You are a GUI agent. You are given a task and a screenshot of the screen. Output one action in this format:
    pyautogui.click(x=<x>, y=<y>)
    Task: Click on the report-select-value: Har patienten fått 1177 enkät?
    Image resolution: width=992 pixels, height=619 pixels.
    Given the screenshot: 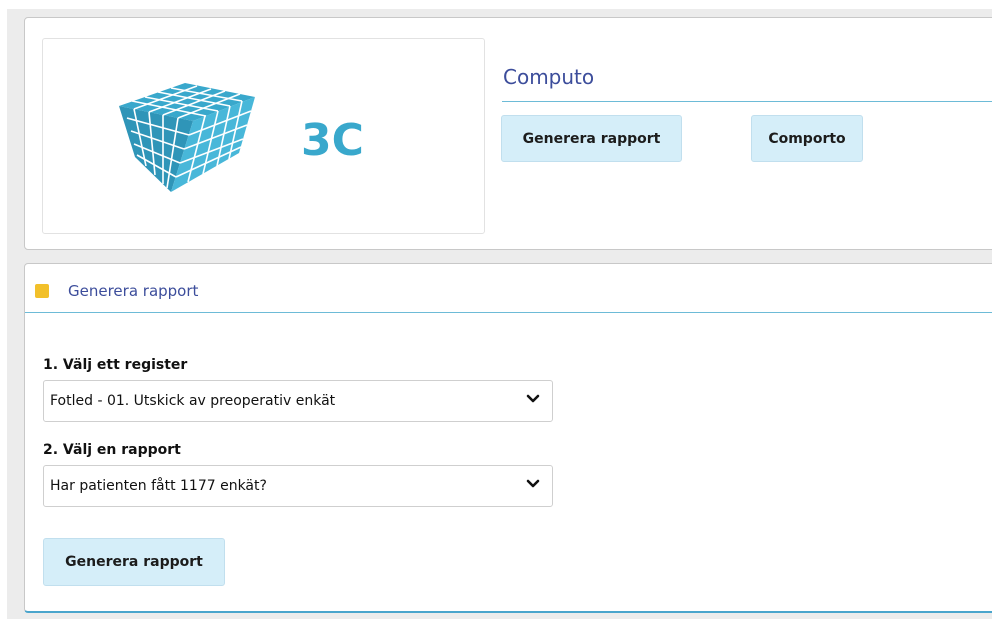 What is the action you would take?
    pyautogui.click(x=158, y=486)
    